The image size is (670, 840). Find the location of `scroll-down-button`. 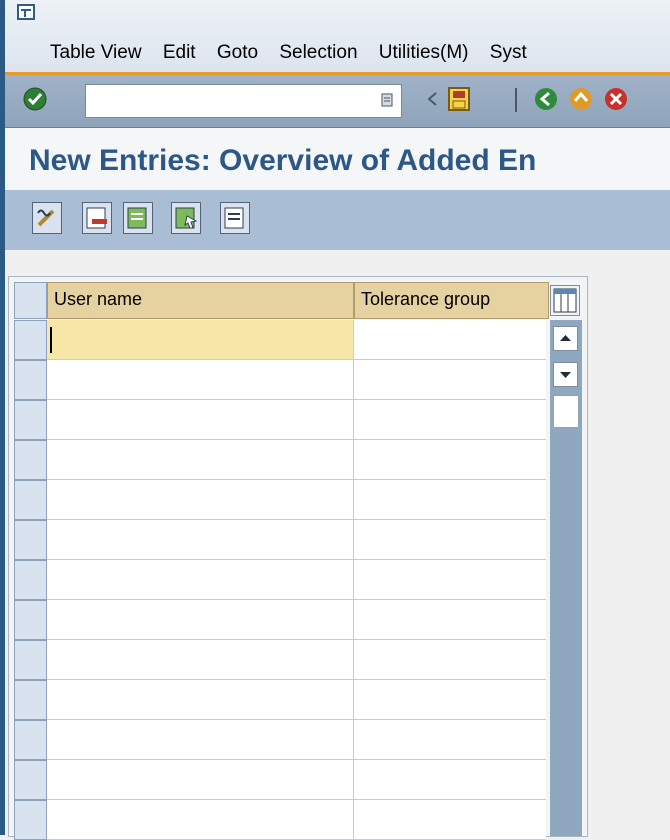

scroll-down-button is located at coordinates (565, 374).